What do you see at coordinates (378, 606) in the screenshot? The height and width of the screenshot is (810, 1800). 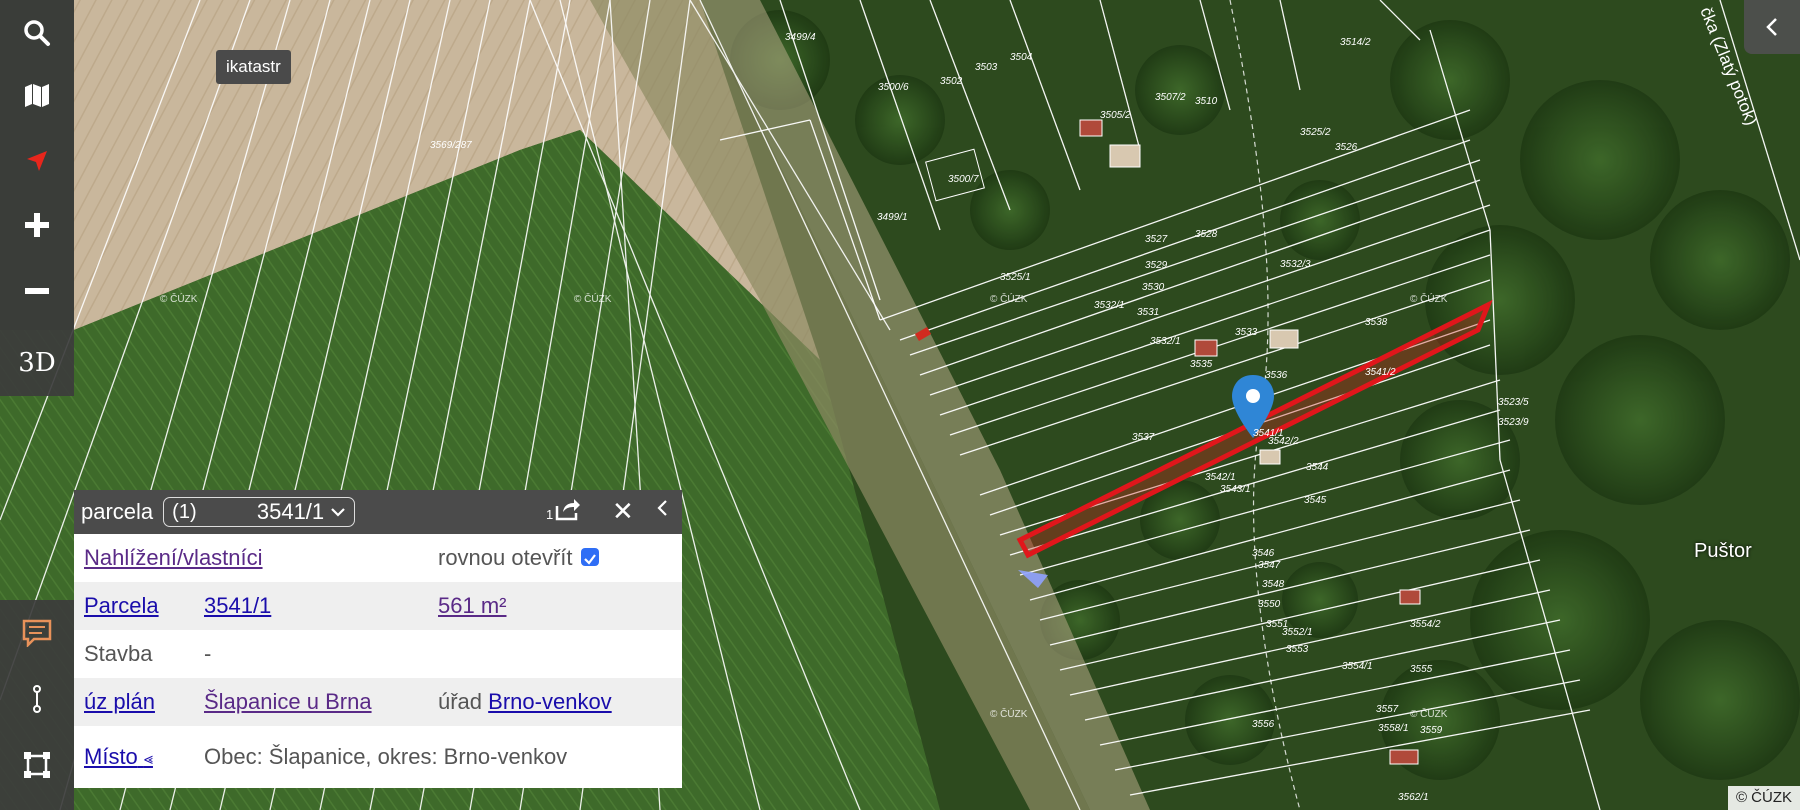 I see `row-parcel: Parcela 3541/1 561 m²` at bounding box center [378, 606].